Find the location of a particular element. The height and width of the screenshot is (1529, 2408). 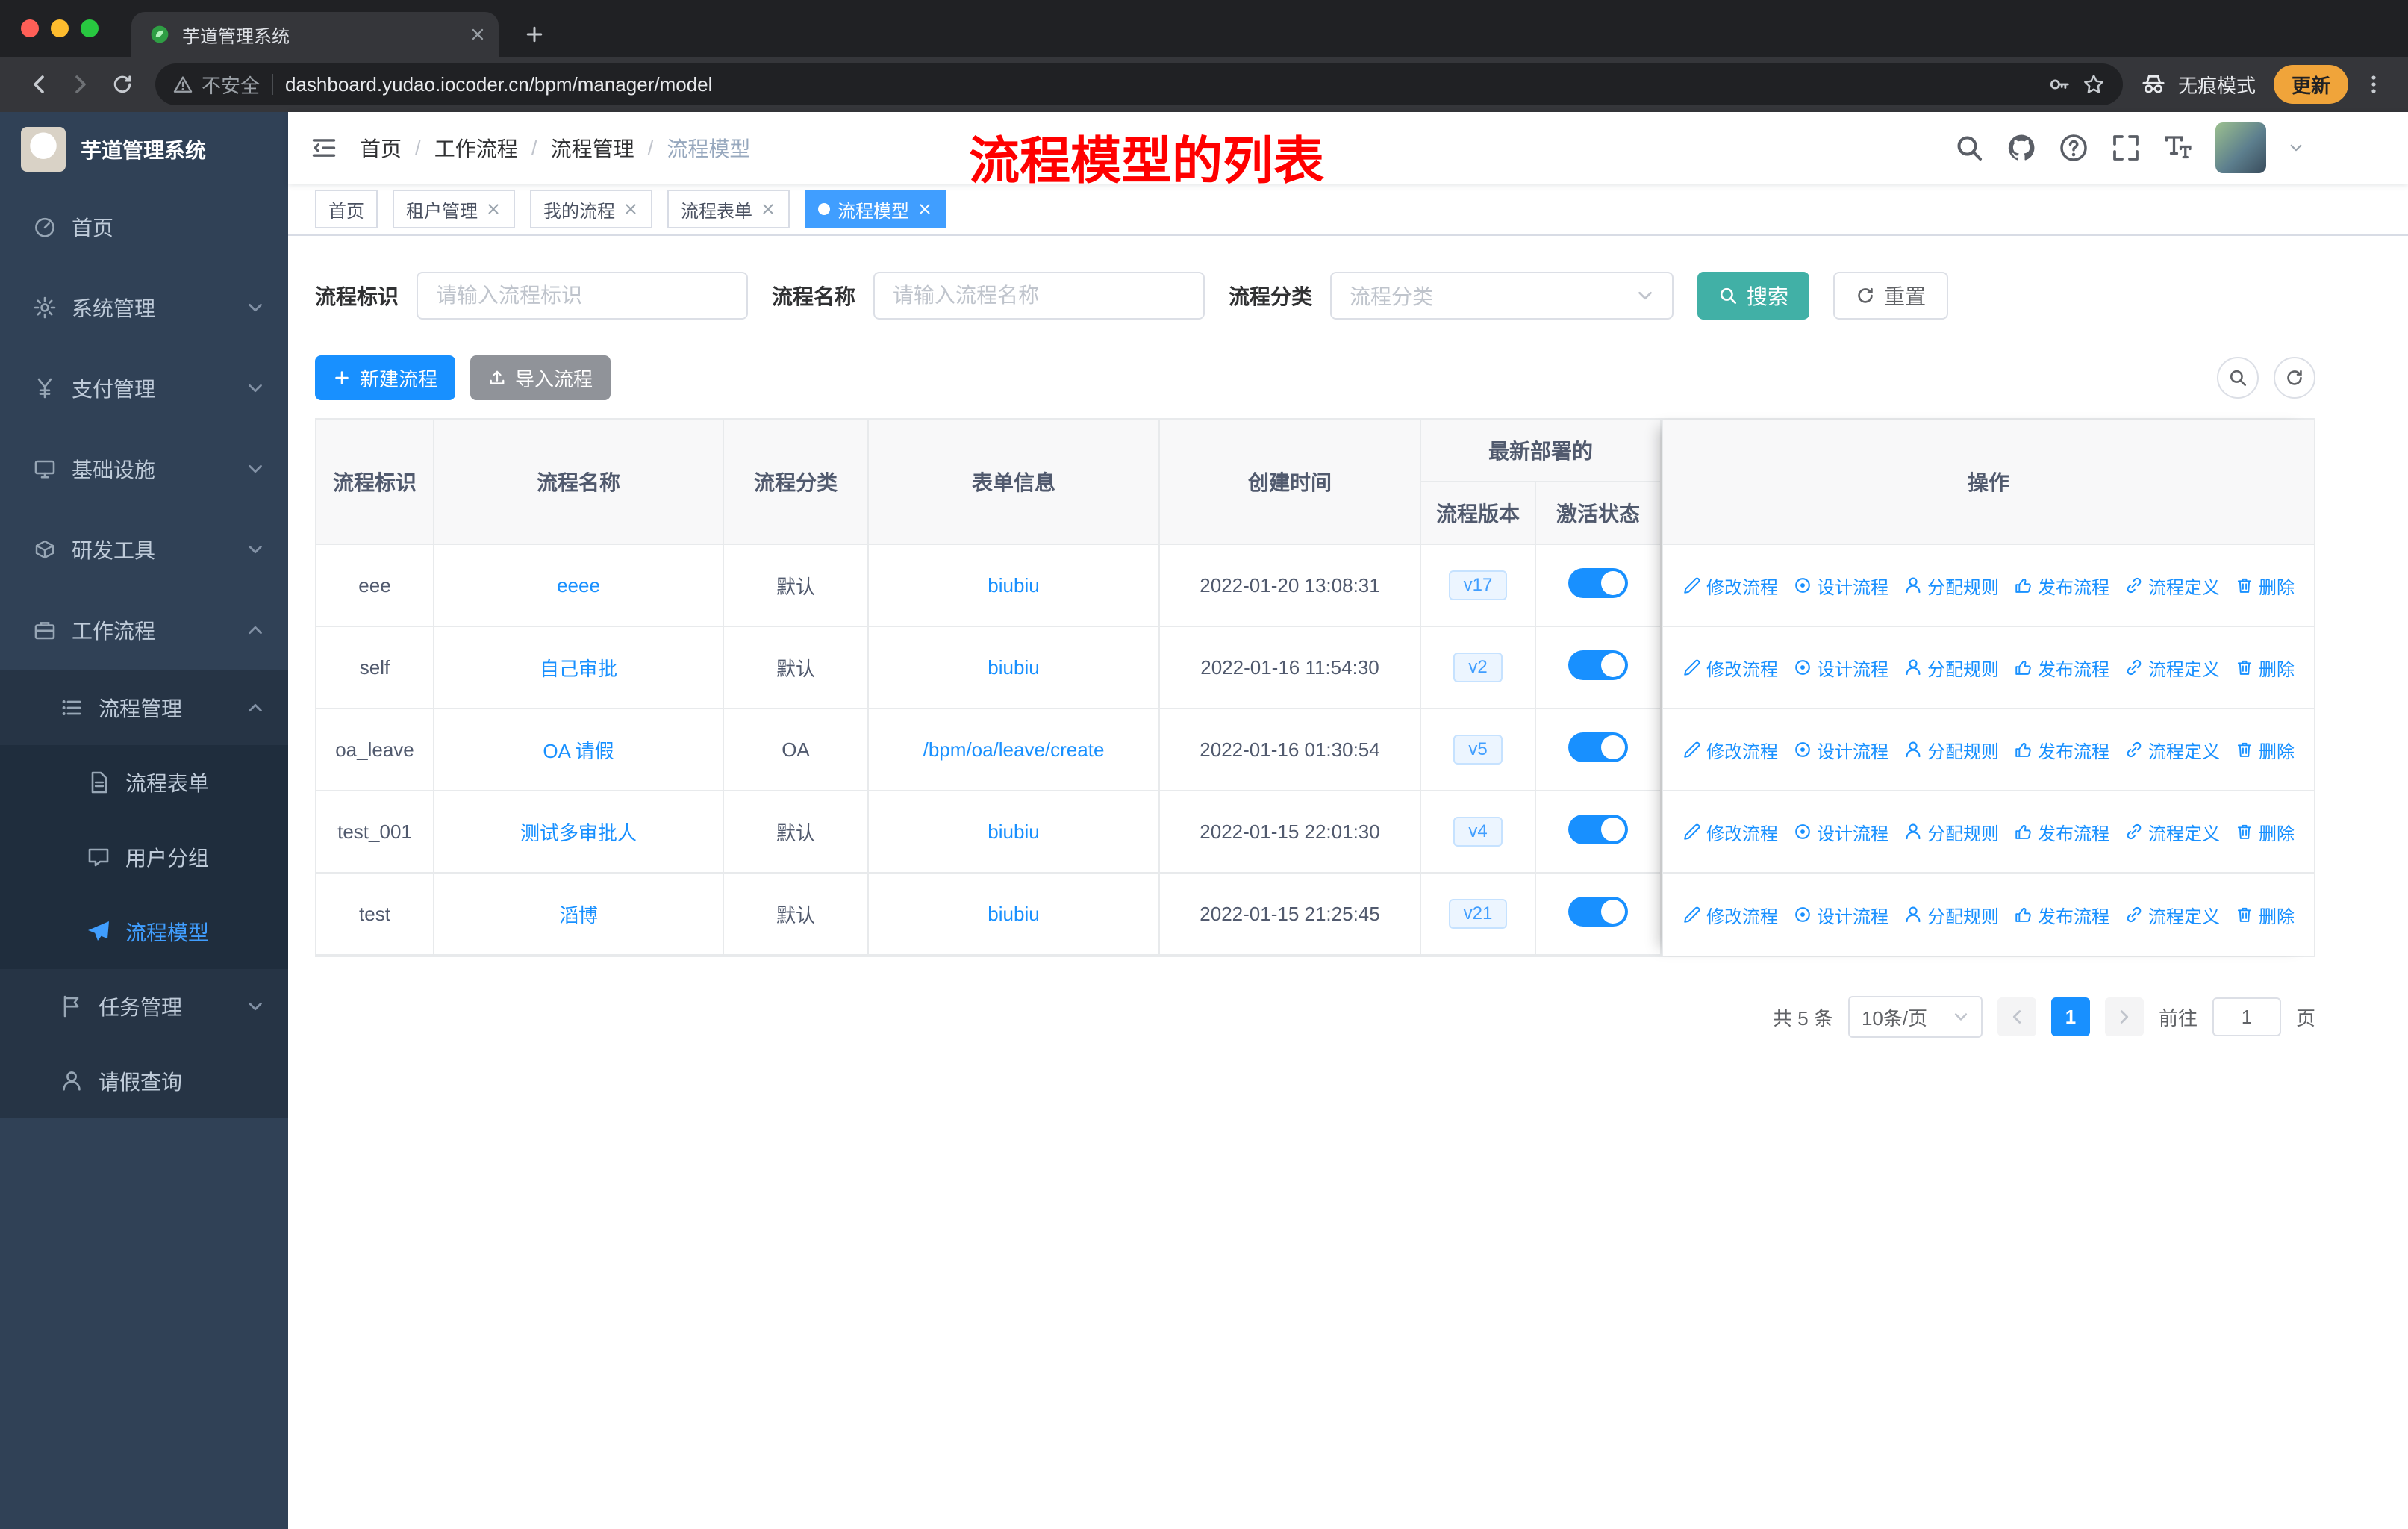

tag-my-process: 我的流程 is located at coordinates (591, 209).